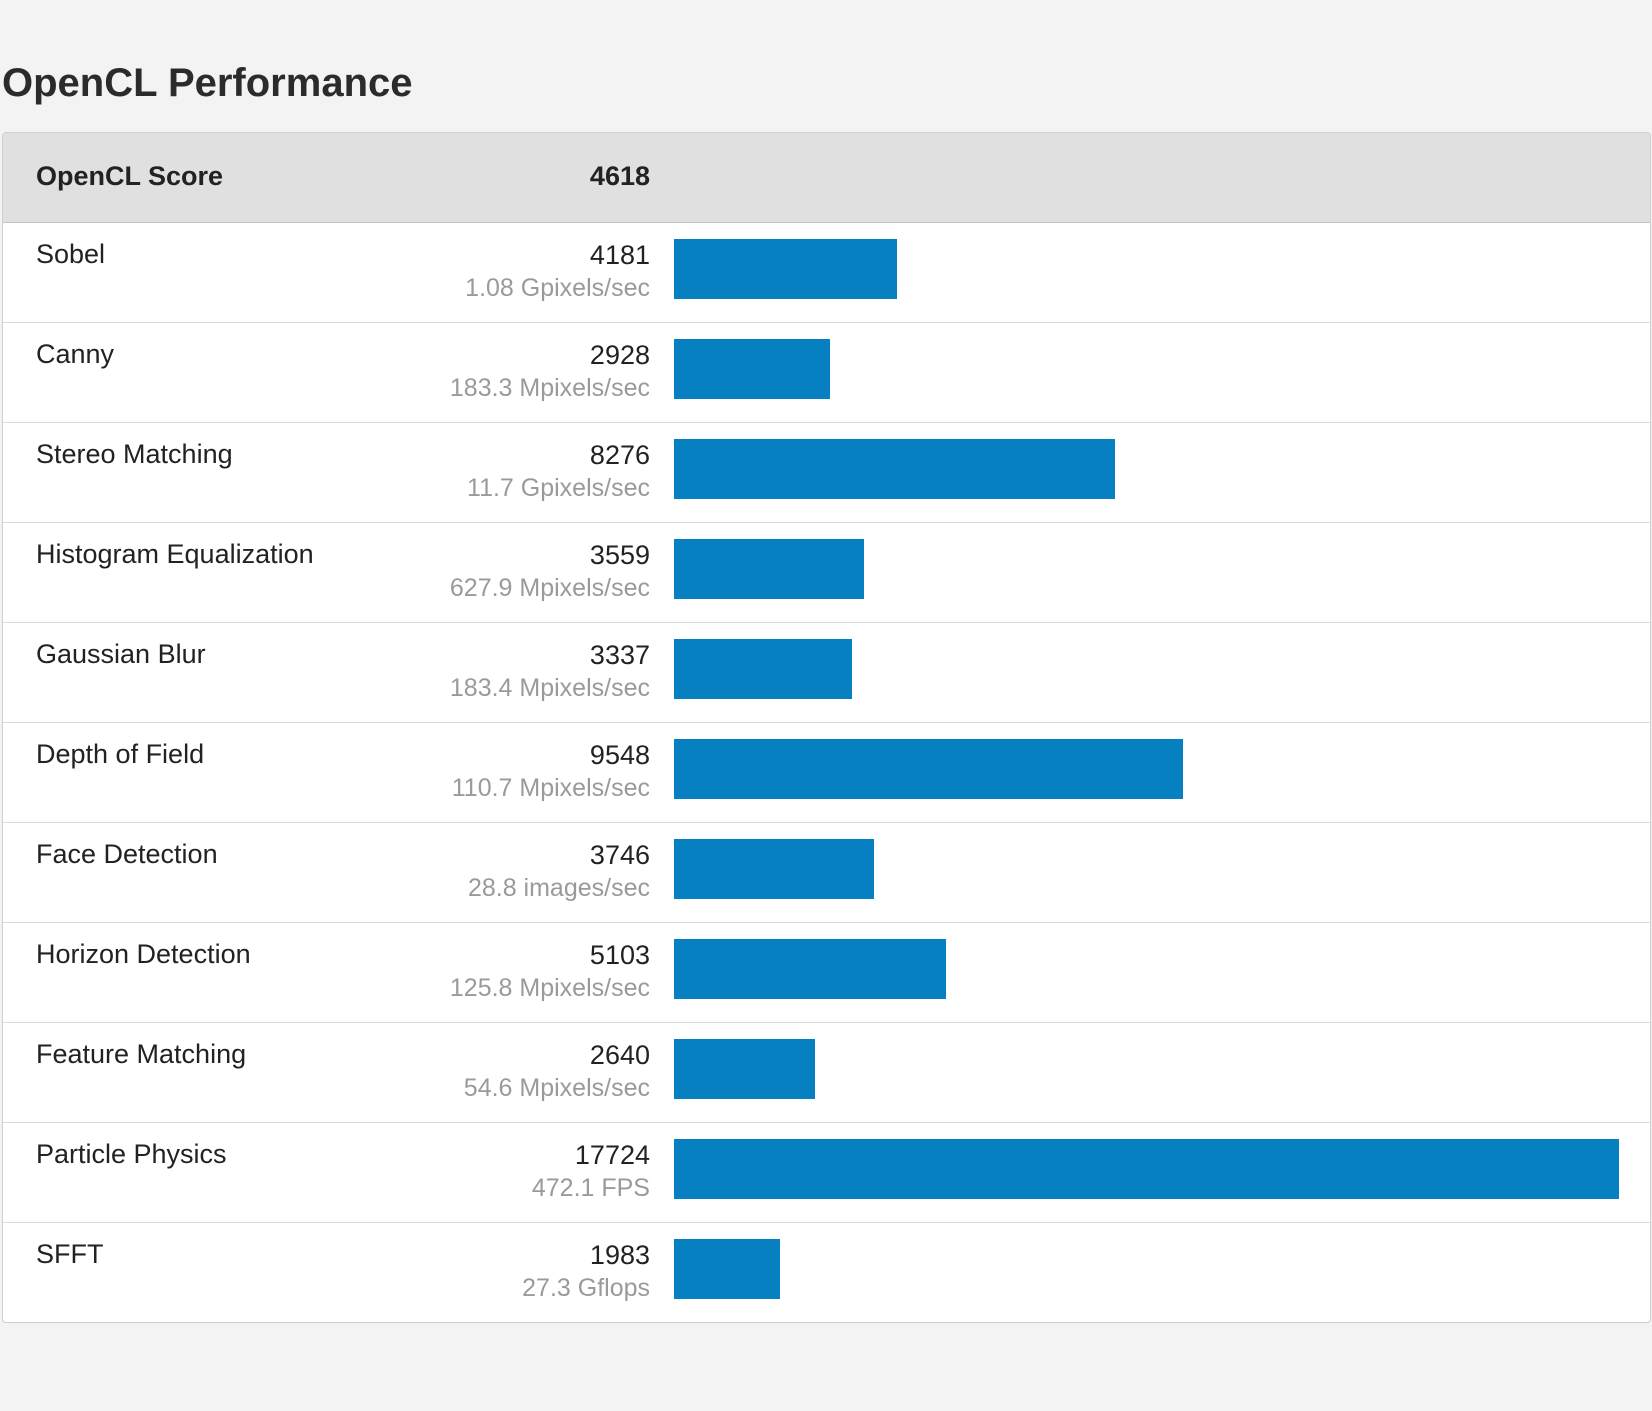  I want to click on table-row: SFFT 1983 27.3 Gflops, so click(826, 1272).